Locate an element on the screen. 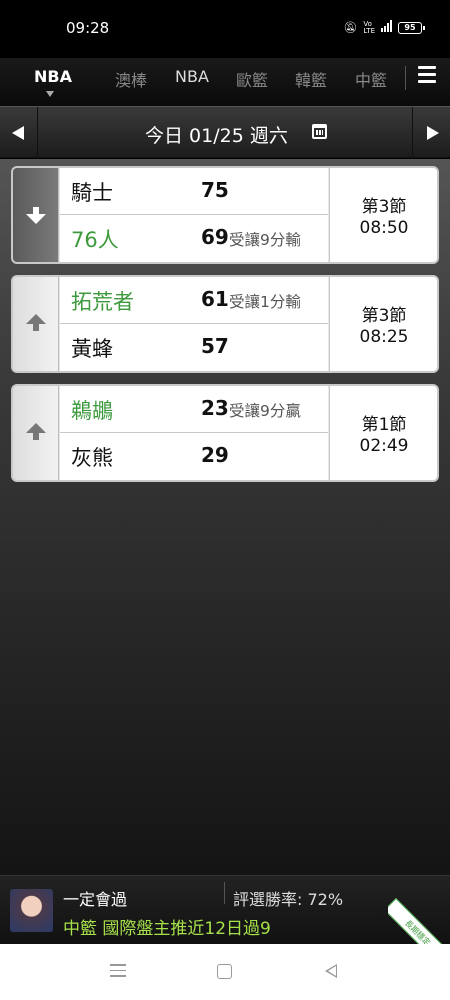 Image resolution: width=450 pixels, height=1000 pixels. system-nav-bar is located at coordinates (225, 972).